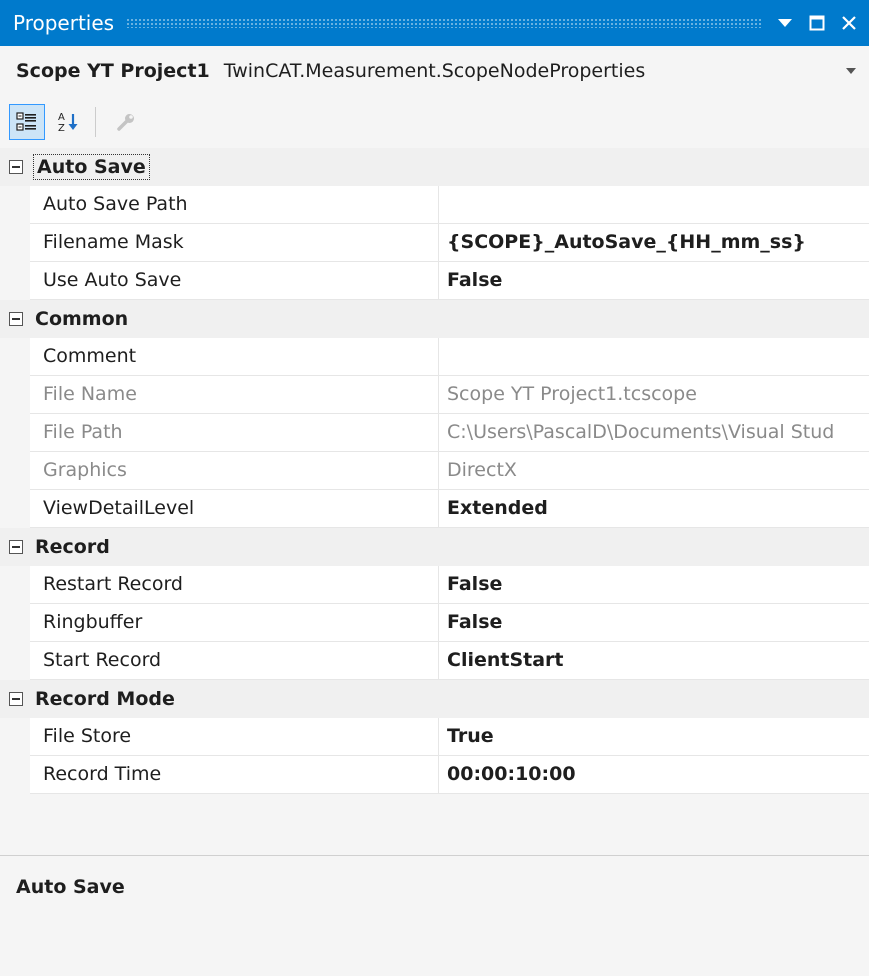 This screenshot has width=869, height=976. I want to click on categorized-icon, so click(26, 121).